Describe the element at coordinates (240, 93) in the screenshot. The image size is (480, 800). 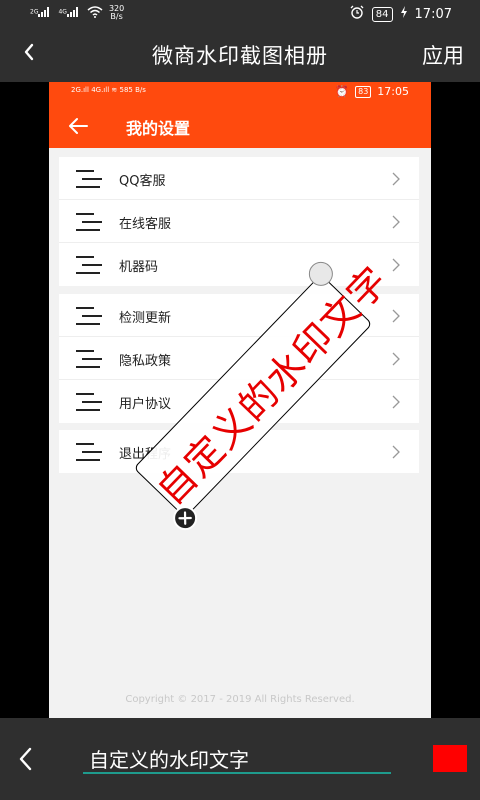
I see `inner-status-bar: 2G.ıll 4G.ıll ≋ 585 B/s ⏰ 83 17:05` at that location.